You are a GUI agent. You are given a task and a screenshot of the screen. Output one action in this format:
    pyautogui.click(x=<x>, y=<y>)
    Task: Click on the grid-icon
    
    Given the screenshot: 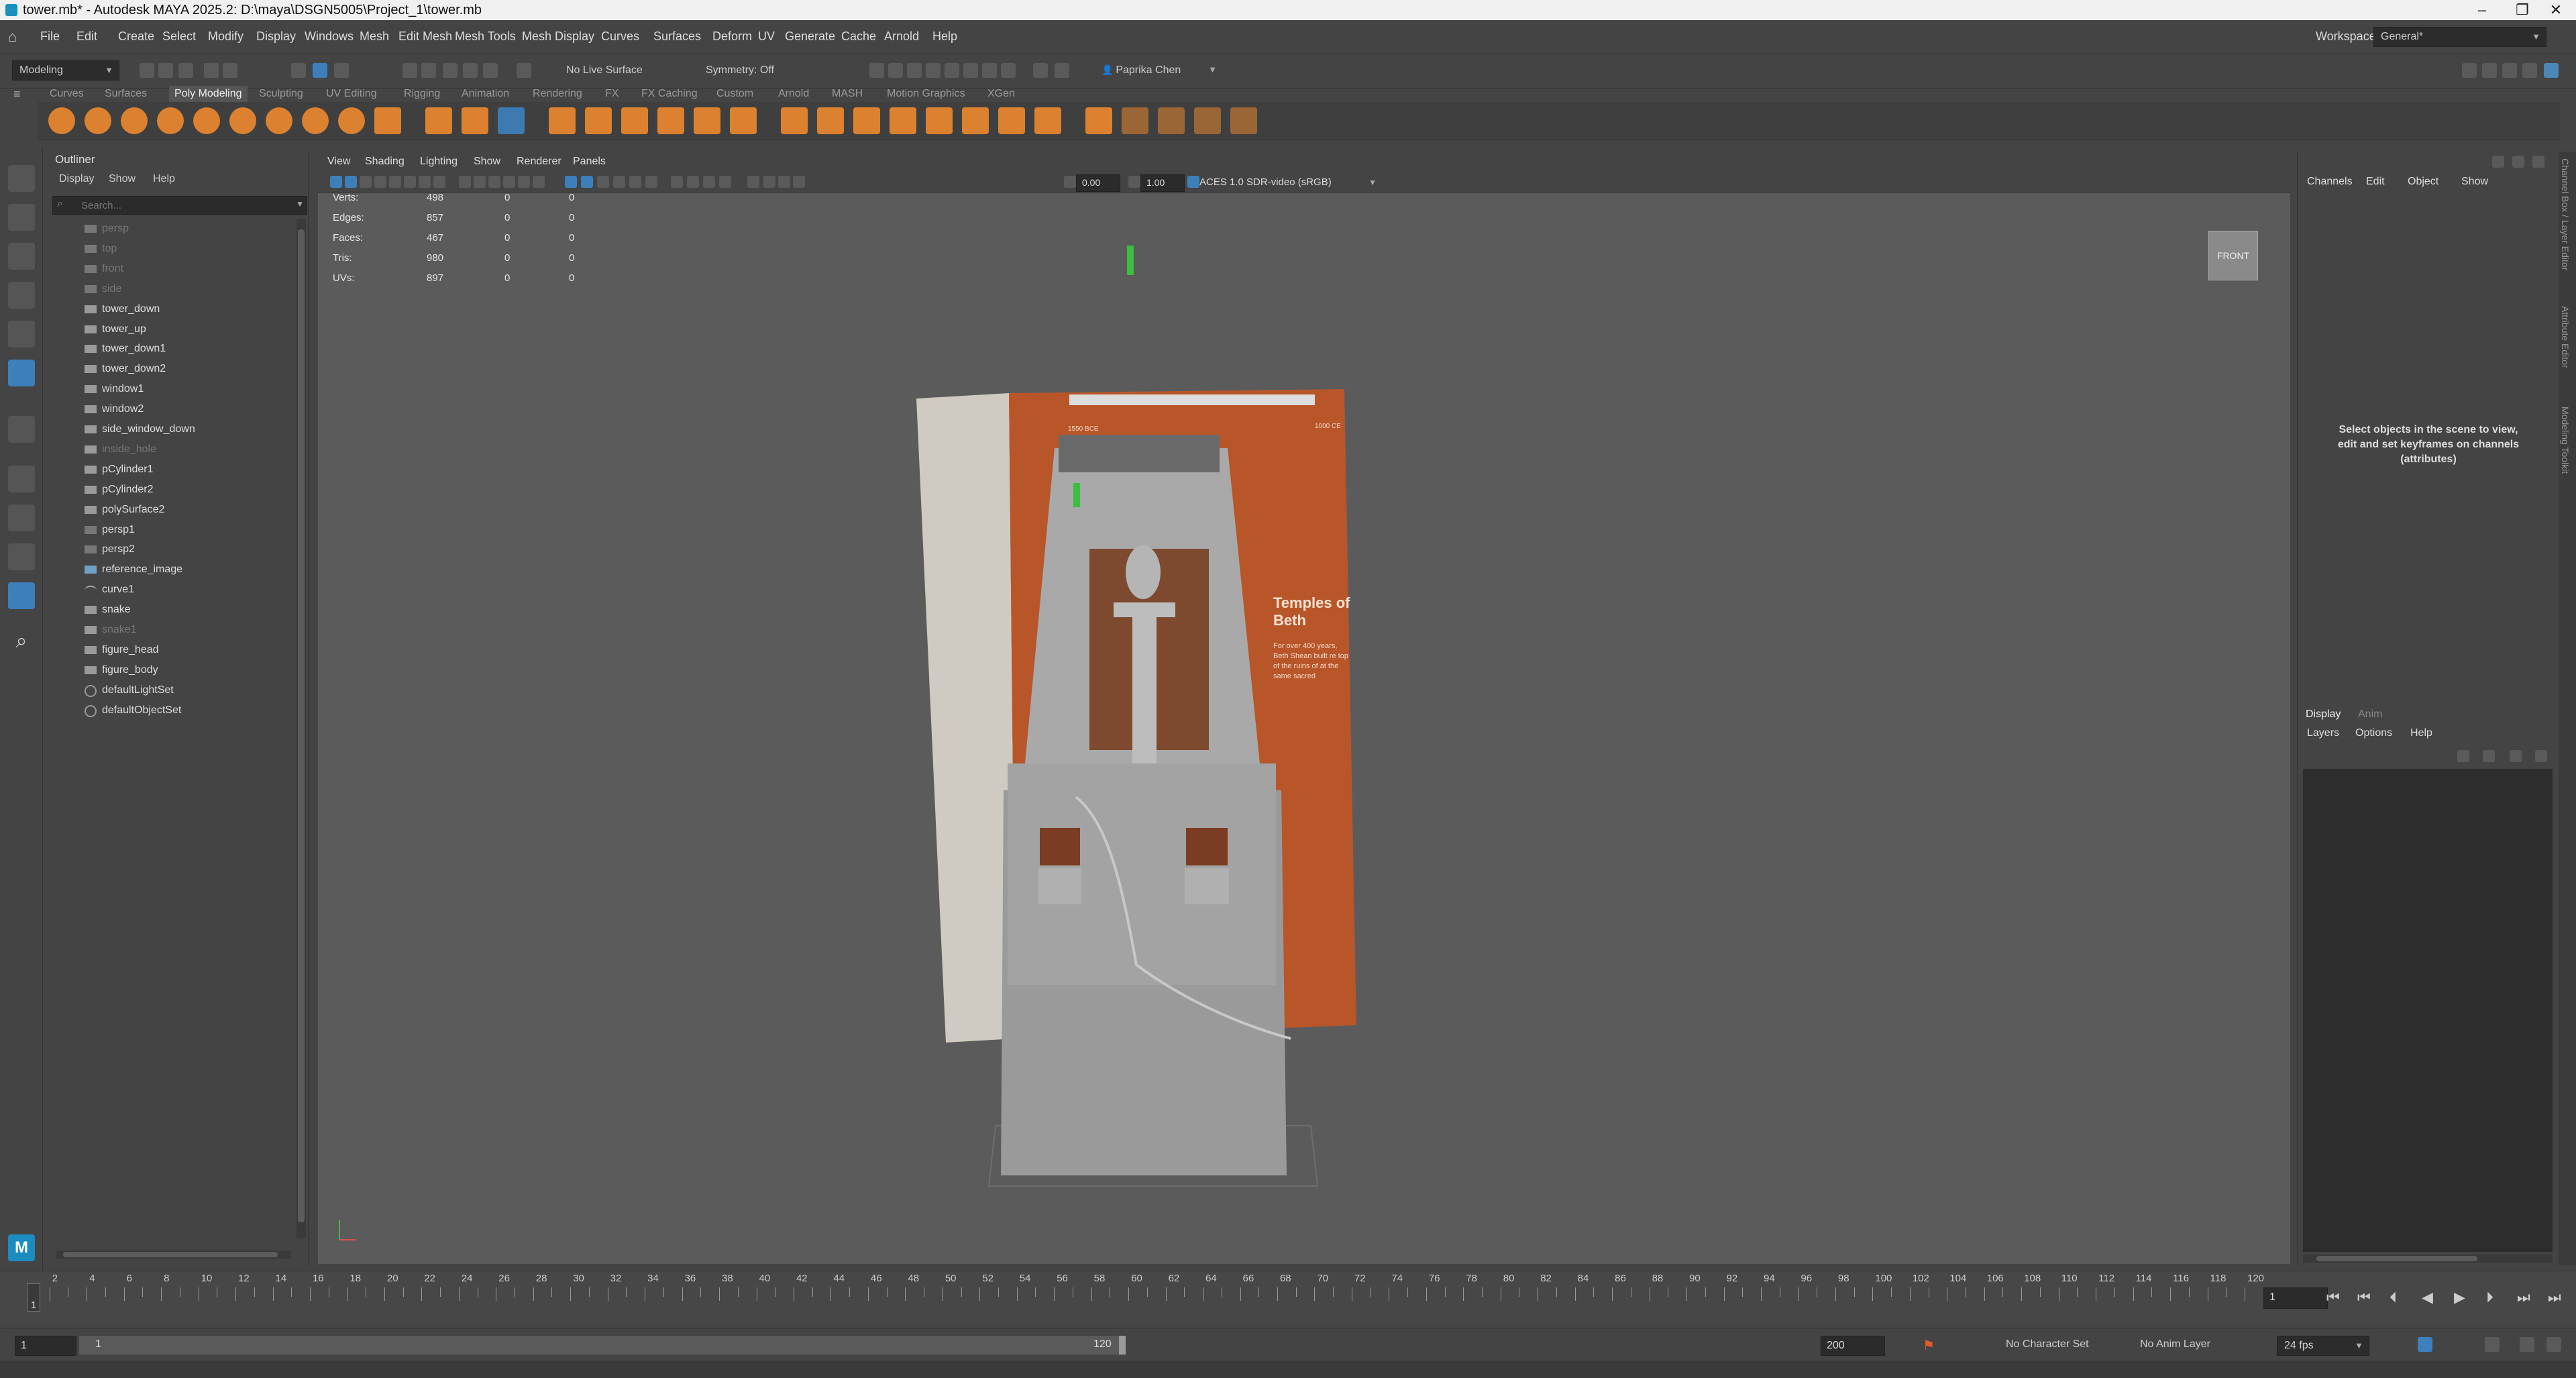 What is the action you would take?
    pyautogui.click(x=439, y=182)
    